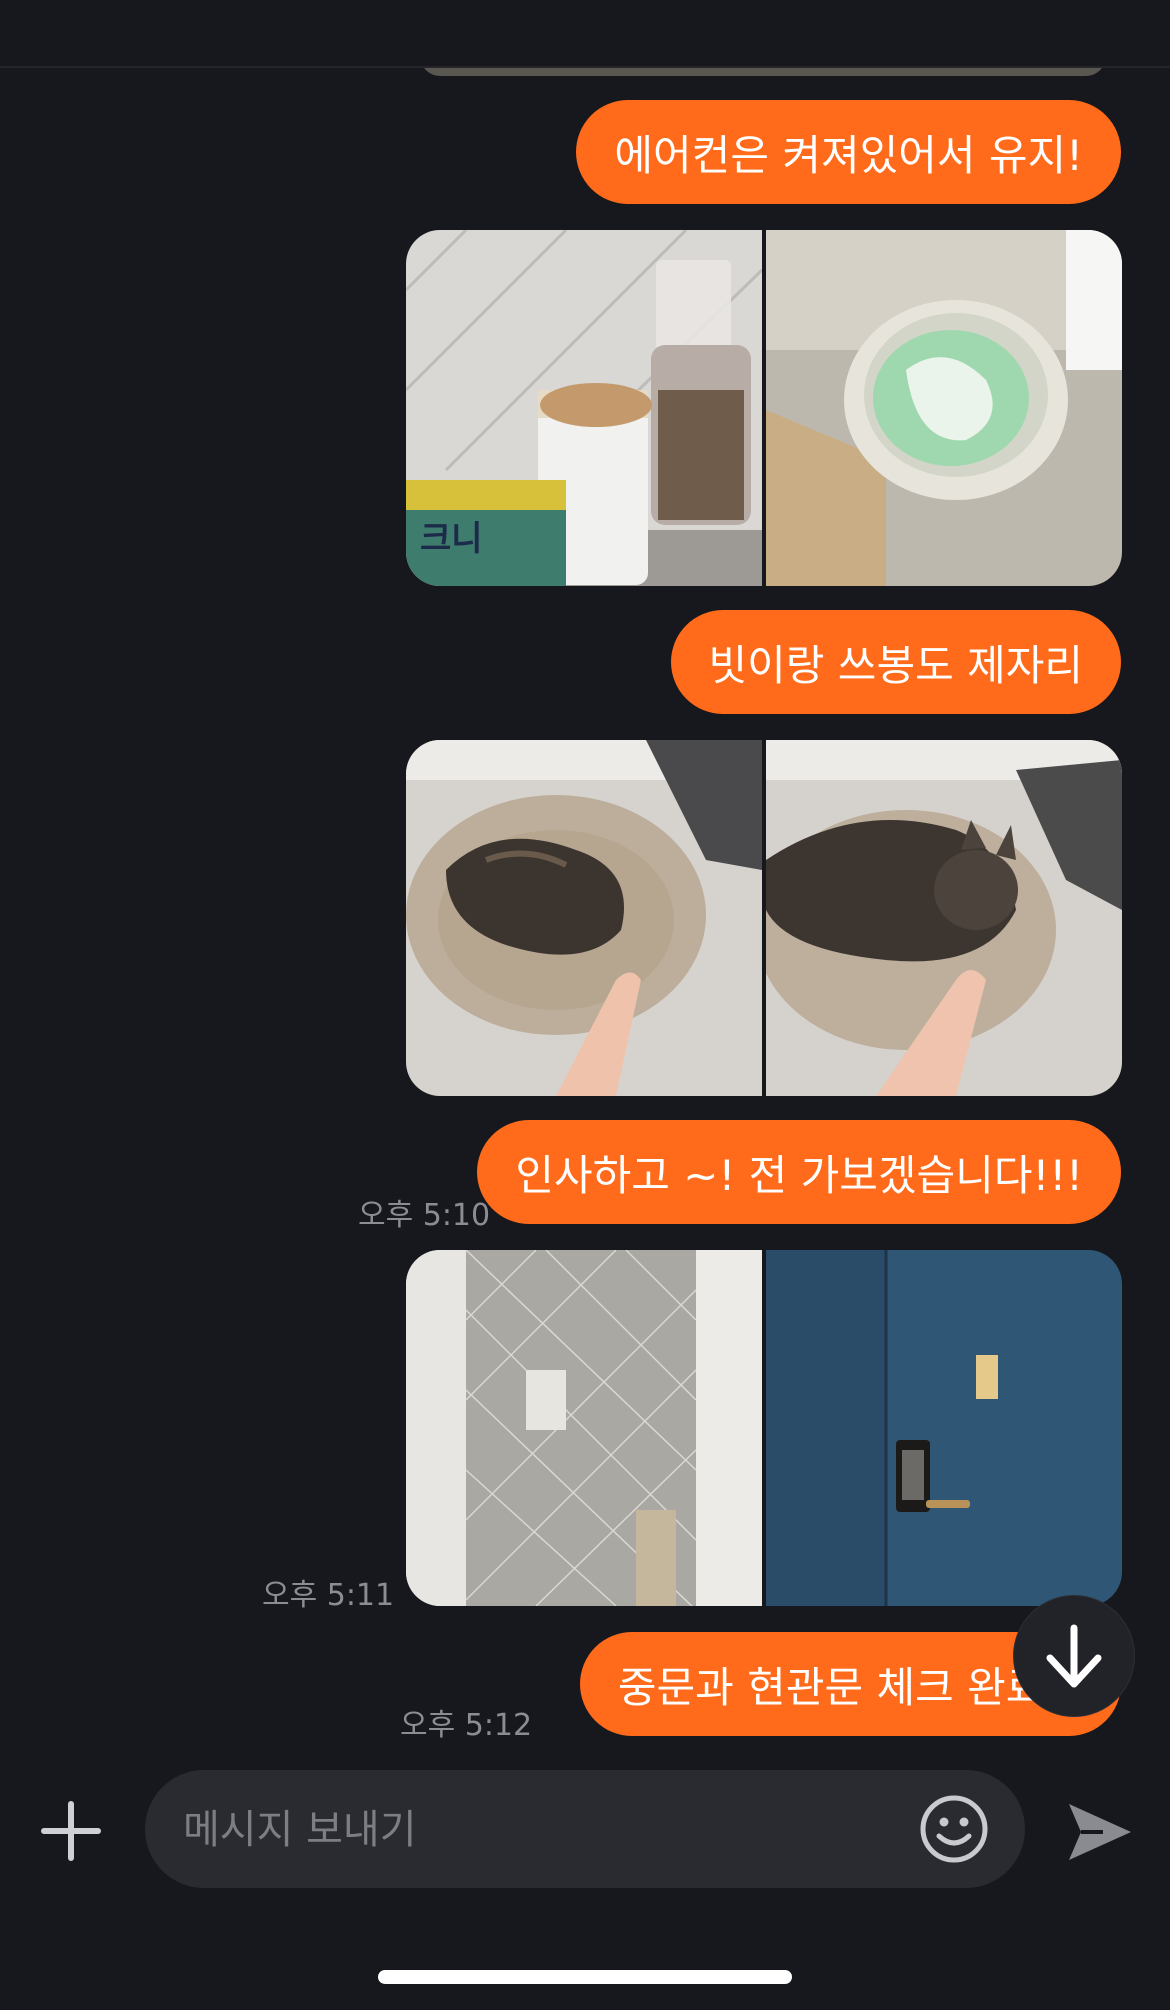 The width and height of the screenshot is (1170, 2010). I want to click on message-input-container, so click(585, 1830).